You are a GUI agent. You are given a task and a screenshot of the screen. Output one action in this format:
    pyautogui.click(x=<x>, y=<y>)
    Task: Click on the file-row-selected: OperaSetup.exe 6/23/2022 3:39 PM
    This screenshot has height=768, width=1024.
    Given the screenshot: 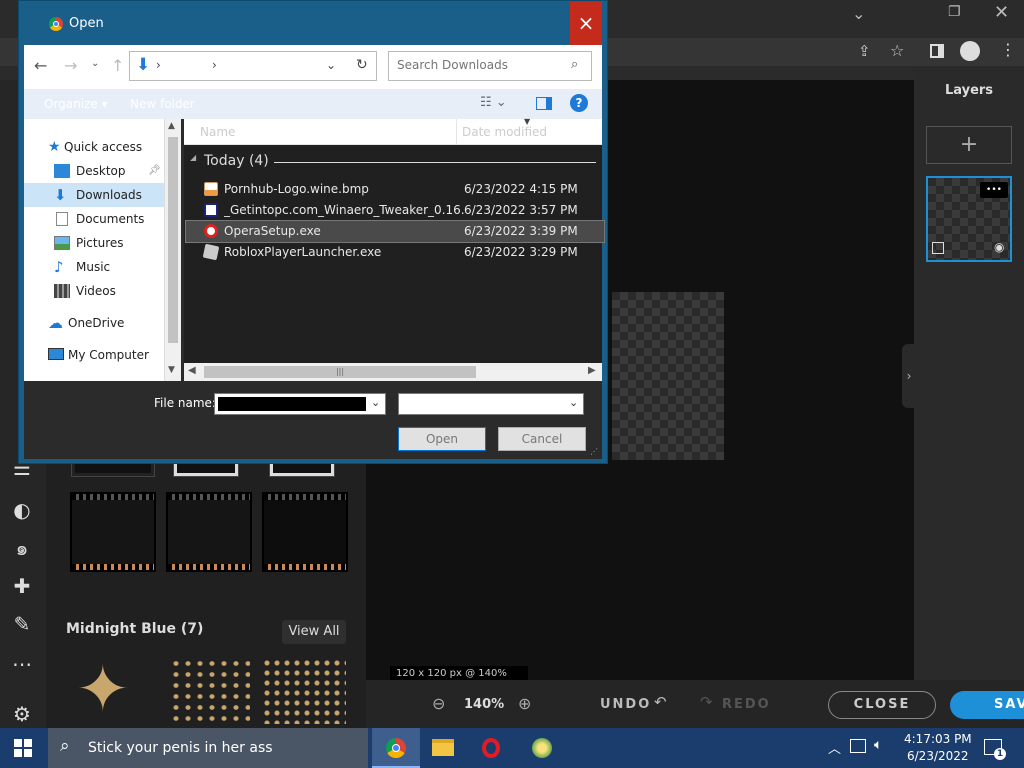 What is the action you would take?
    pyautogui.click(x=395, y=231)
    